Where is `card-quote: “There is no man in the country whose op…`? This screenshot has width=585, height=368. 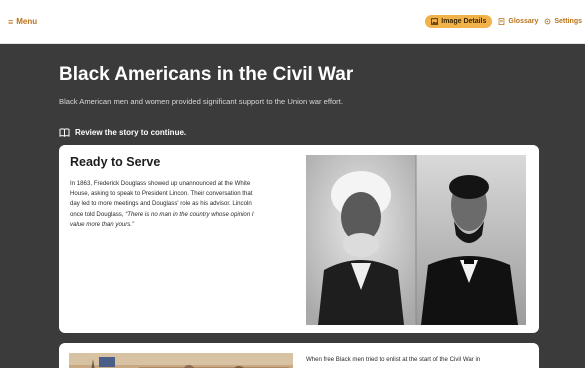 card-quote: “There is no man in the country whose op… is located at coordinates (189, 214).